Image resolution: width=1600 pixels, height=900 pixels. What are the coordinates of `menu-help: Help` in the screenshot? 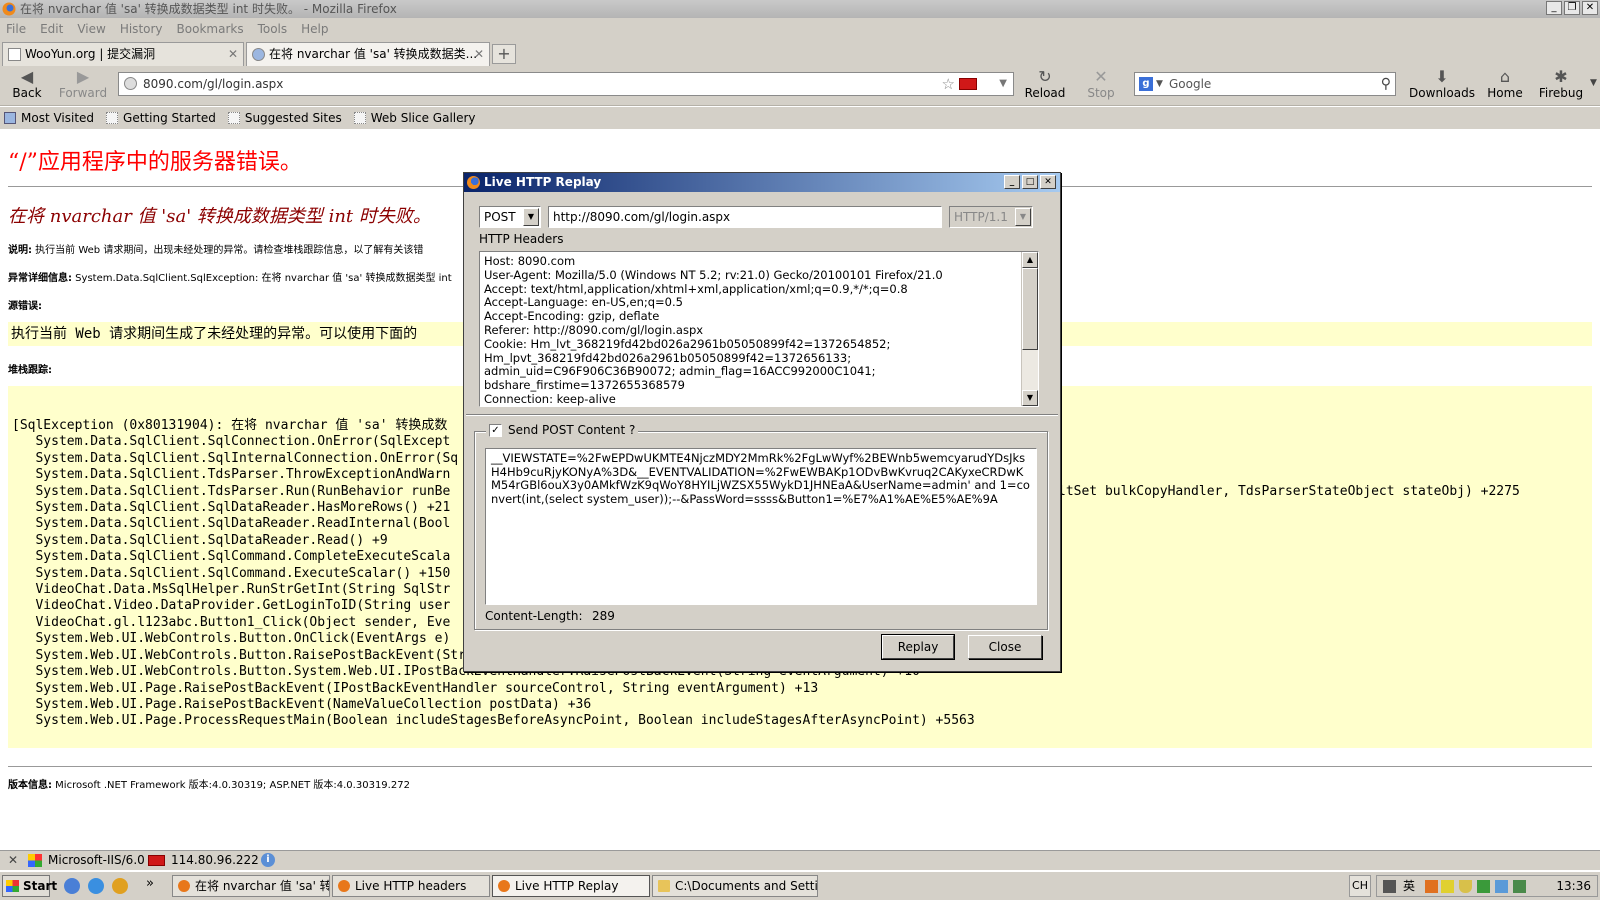 It's located at (314, 29).